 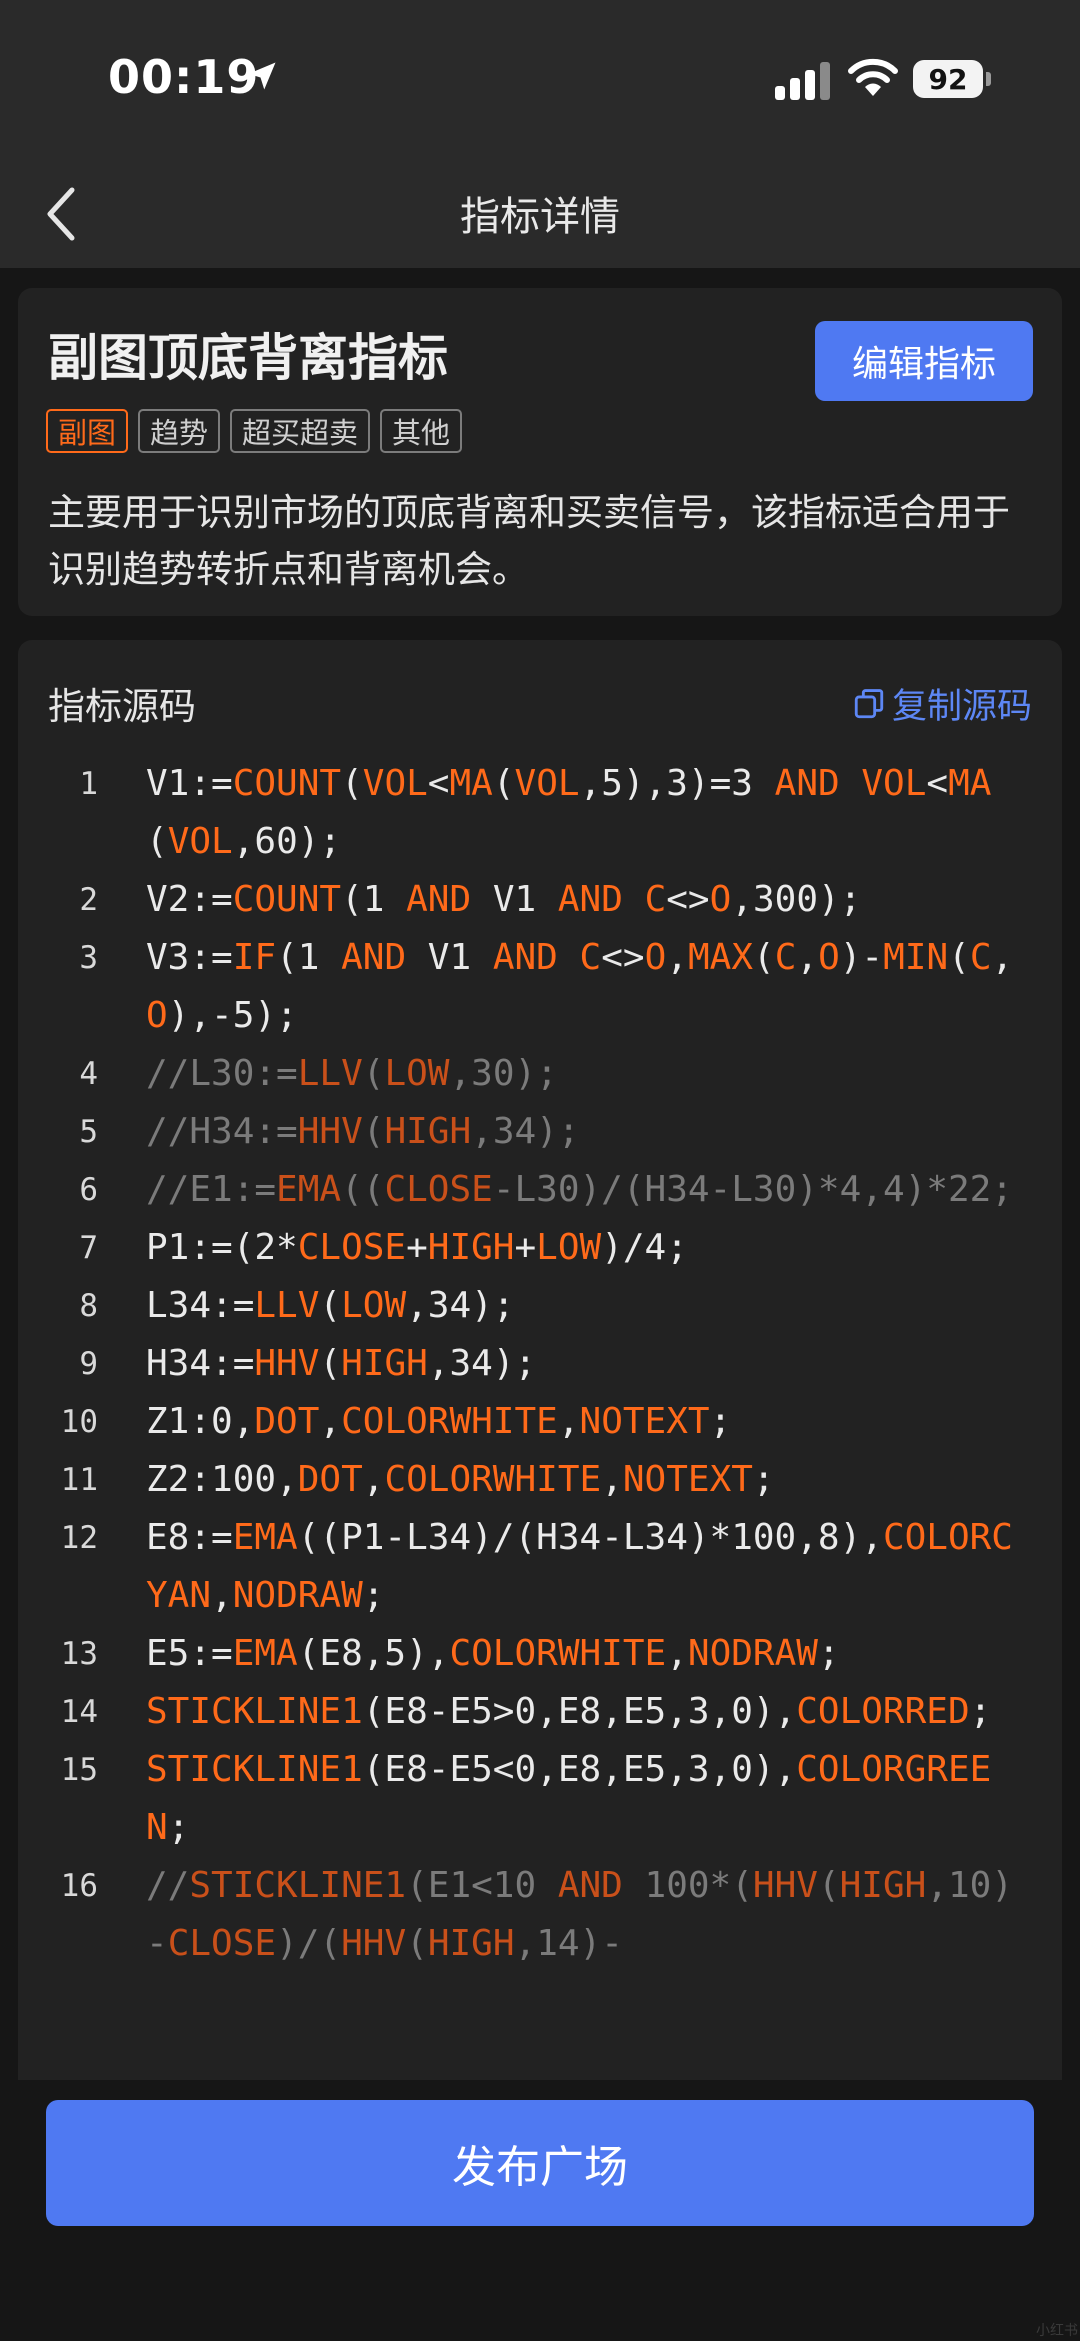 I want to click on line-number: 5, so click(x=88, y=1132).